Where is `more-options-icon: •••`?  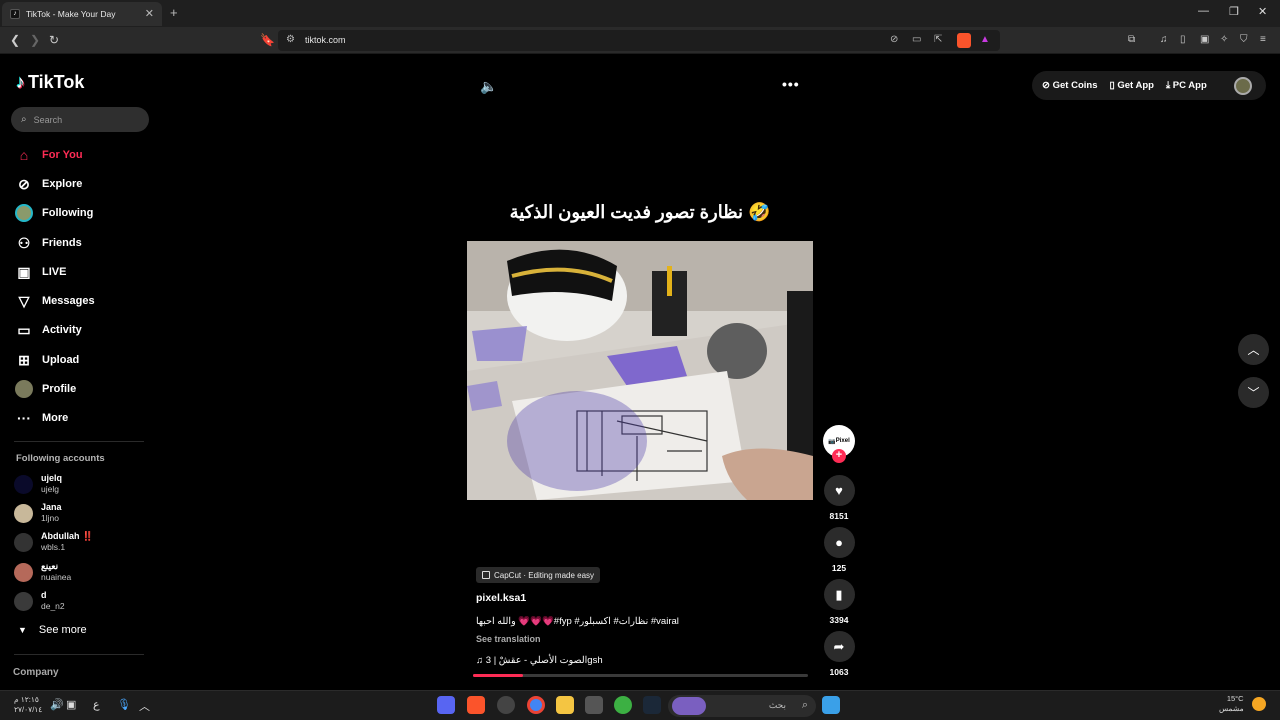
more-options-icon: ••• is located at coordinates (791, 84).